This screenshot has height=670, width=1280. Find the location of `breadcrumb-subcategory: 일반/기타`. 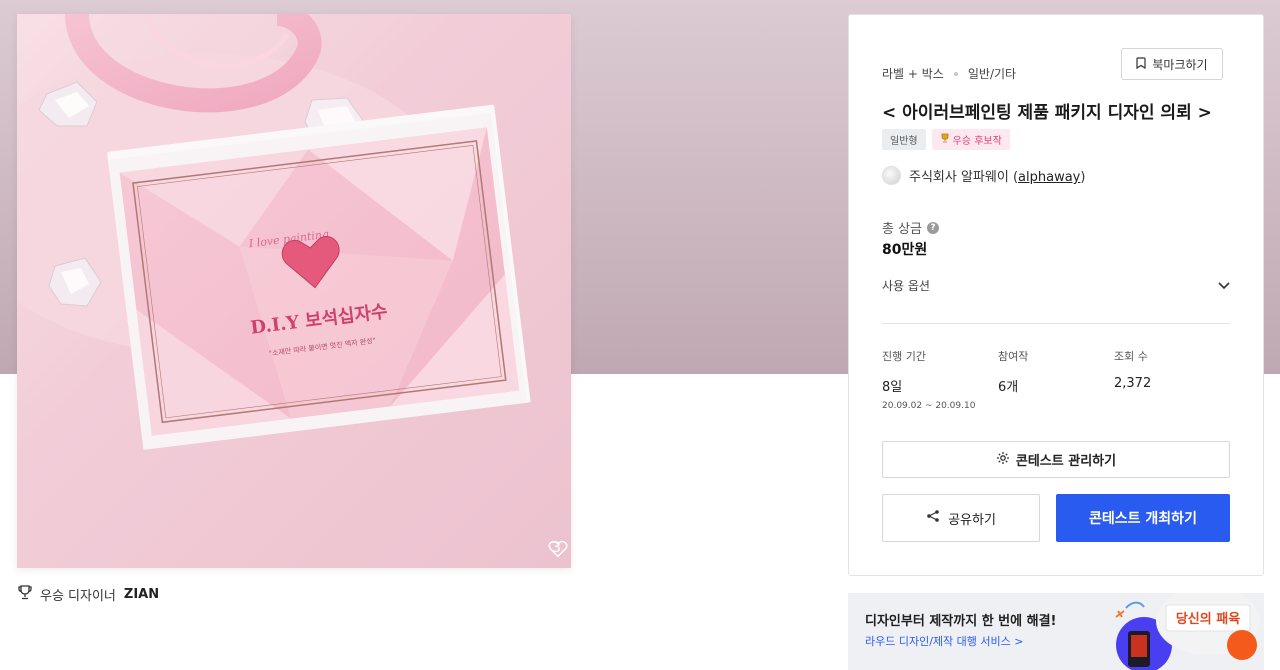

breadcrumb-subcategory: 일반/기타 is located at coordinates (992, 73).